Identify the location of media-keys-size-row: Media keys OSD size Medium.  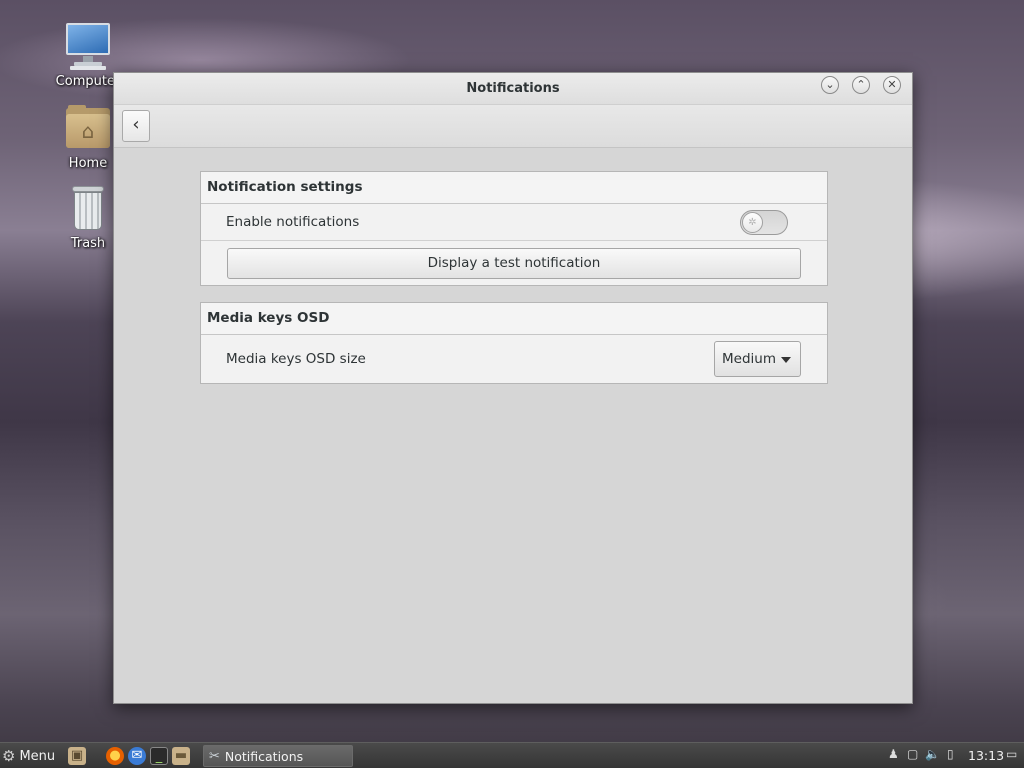
(514, 359).